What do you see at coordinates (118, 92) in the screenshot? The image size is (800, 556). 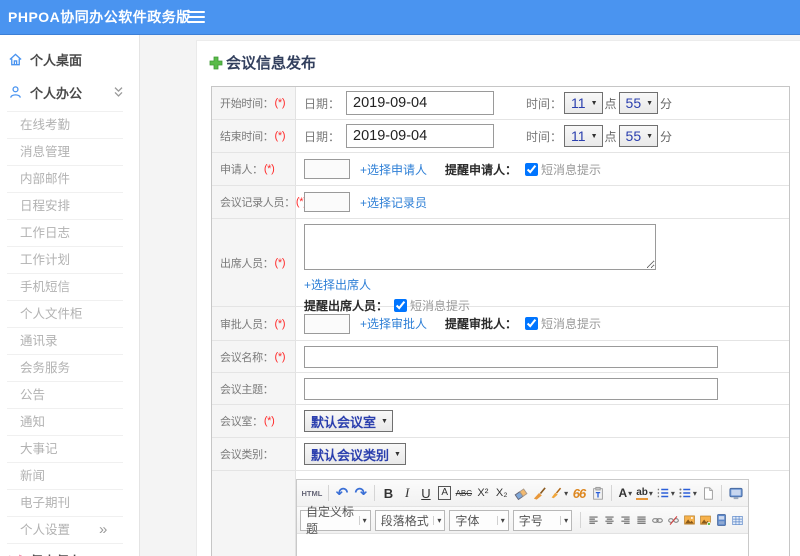 I see `chevron-double-down-icon` at bounding box center [118, 92].